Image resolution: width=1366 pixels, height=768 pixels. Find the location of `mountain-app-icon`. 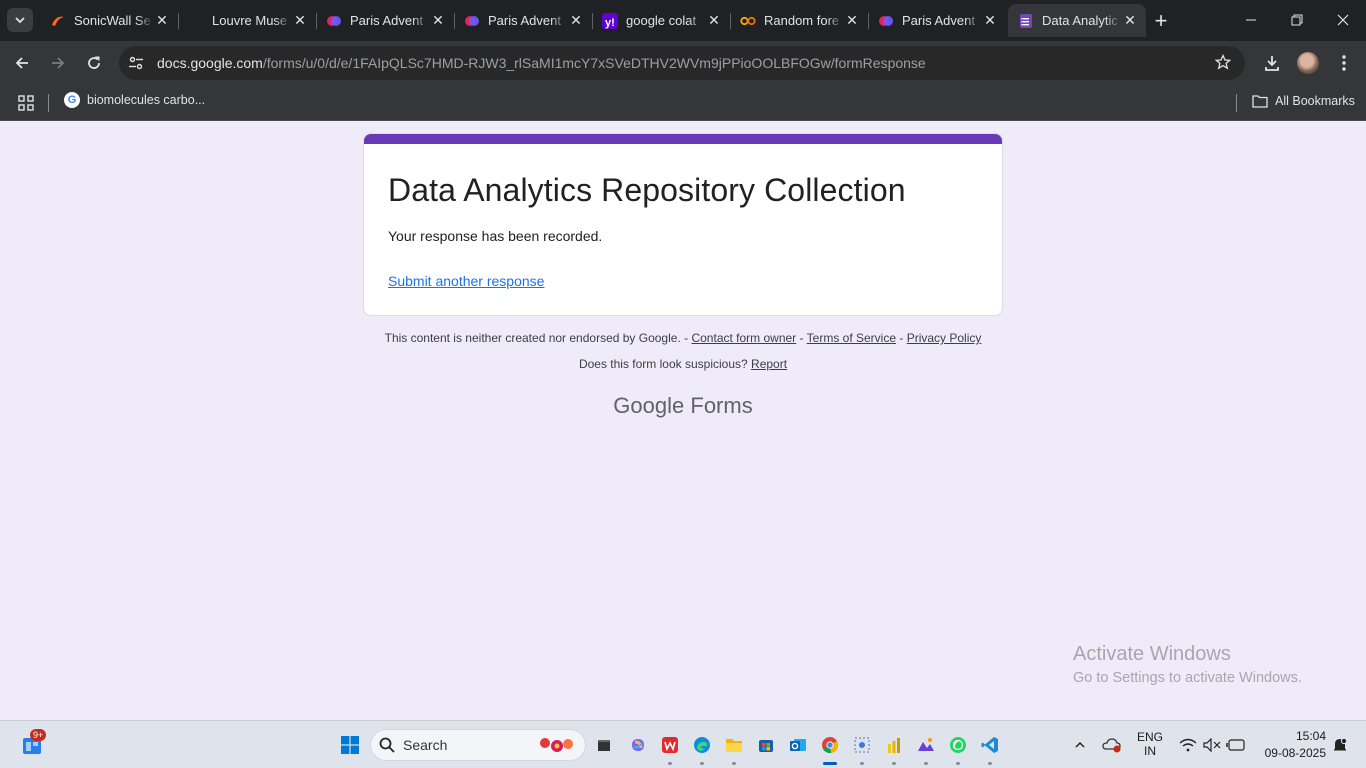

mountain-app-icon is located at coordinates (926, 744).